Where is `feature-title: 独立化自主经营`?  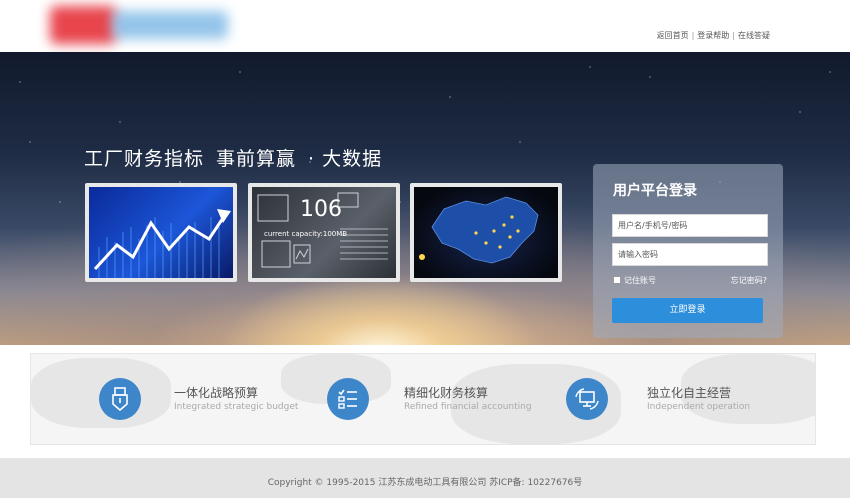
feature-title: 独立化自主经营 is located at coordinates (689, 393).